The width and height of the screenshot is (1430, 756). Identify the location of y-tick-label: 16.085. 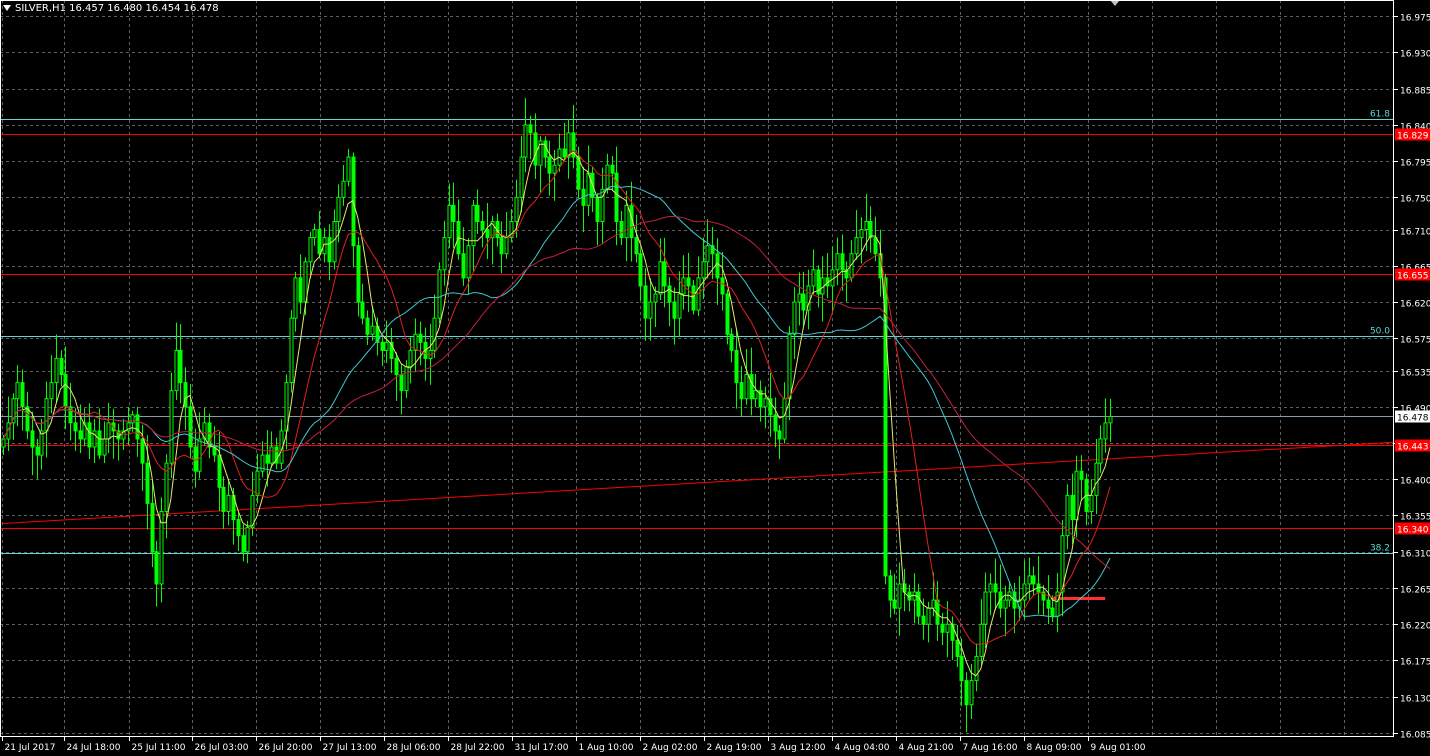
(1415, 736).